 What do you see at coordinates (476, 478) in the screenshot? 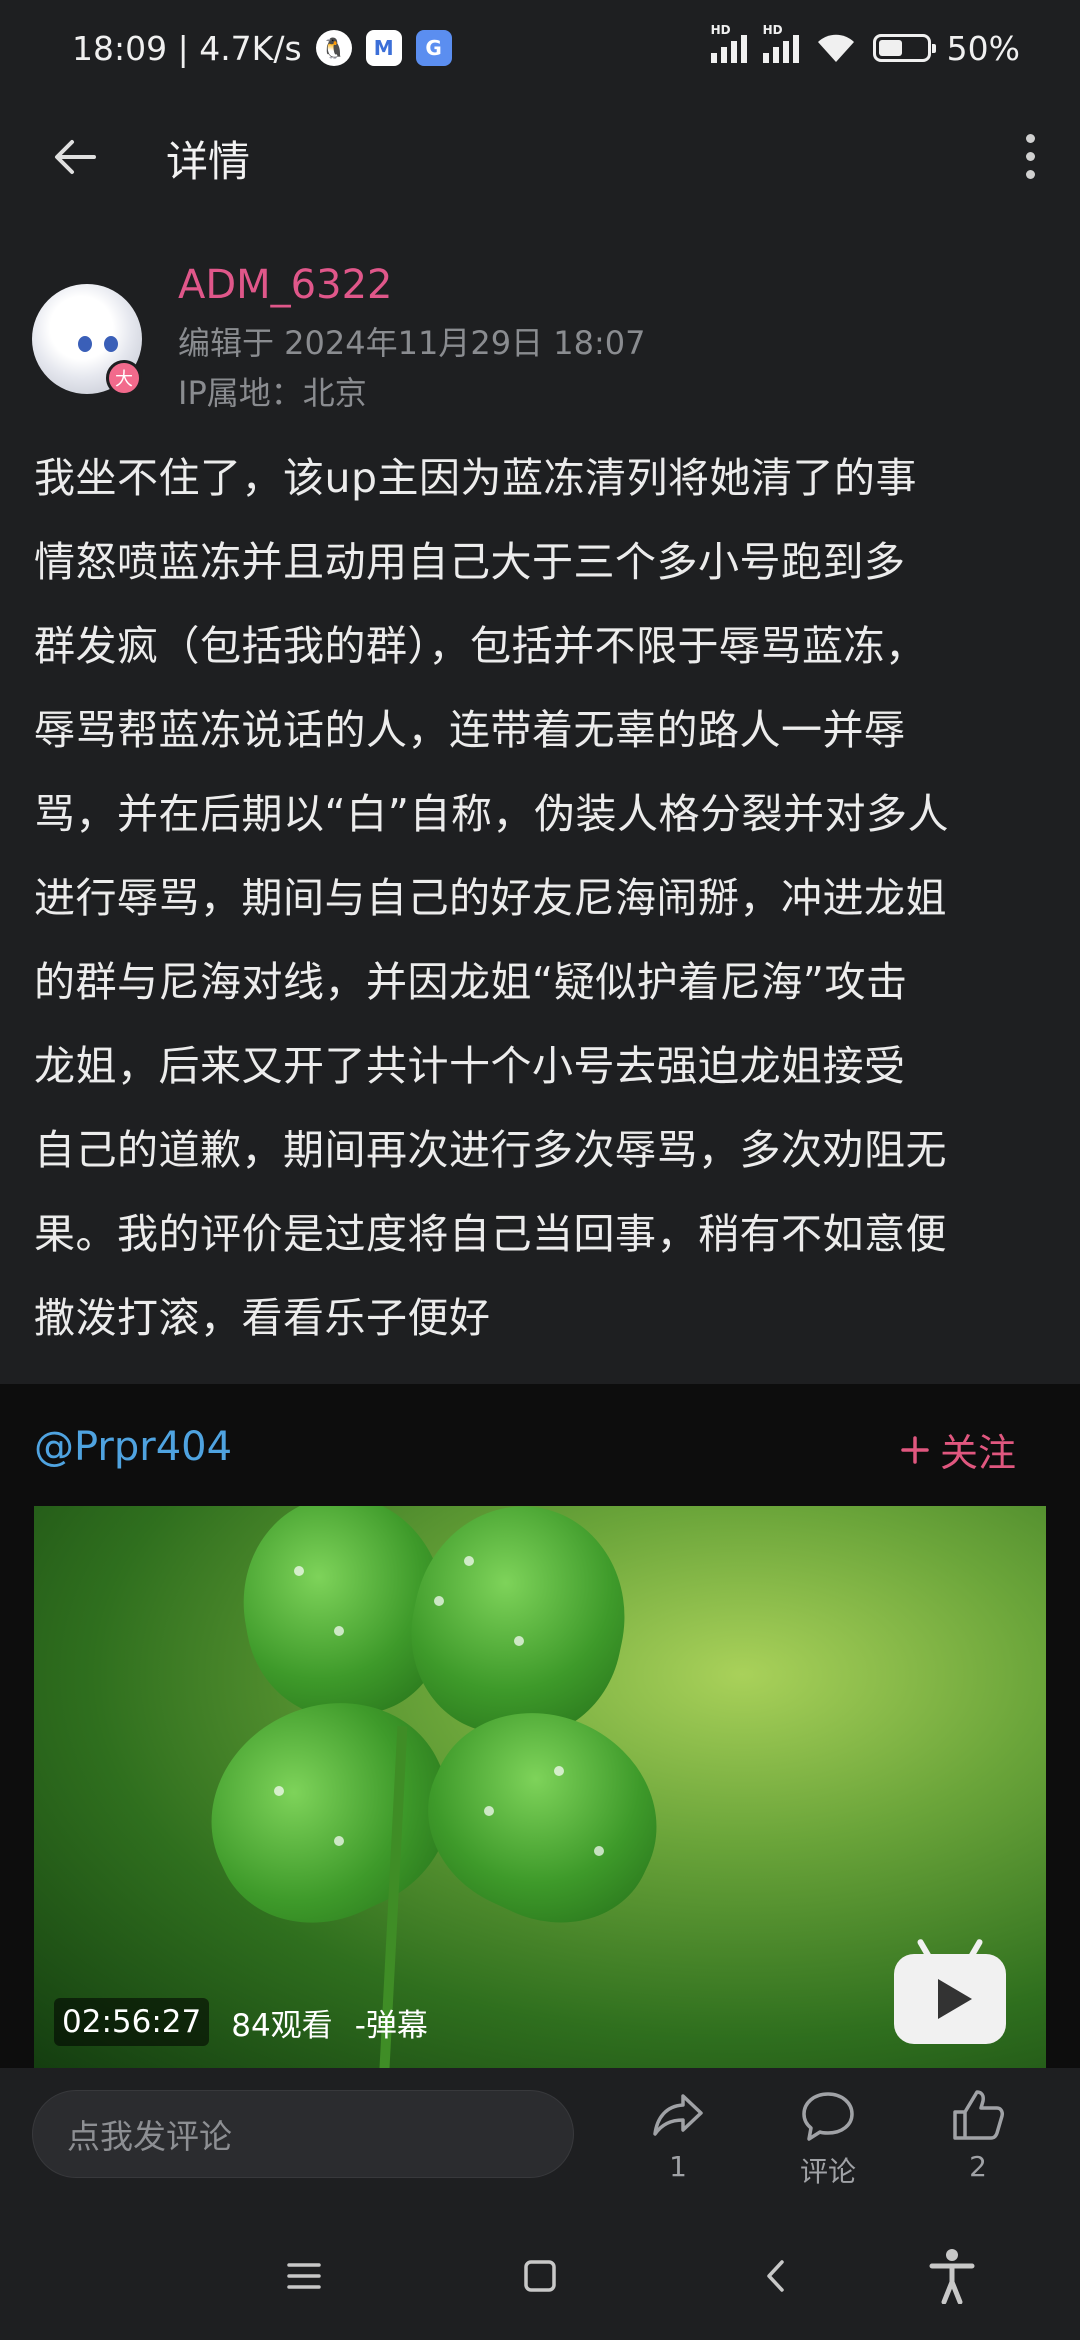
I see `post-line: 我坐不住了，该up主因为蓝冻清列将她清了的事` at bounding box center [476, 478].